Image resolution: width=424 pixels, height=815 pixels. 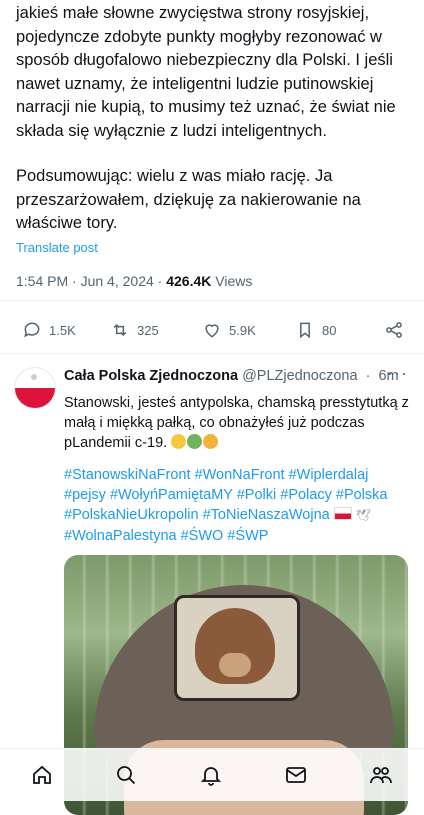 I want to click on search-icon, so click(x=126, y=775).